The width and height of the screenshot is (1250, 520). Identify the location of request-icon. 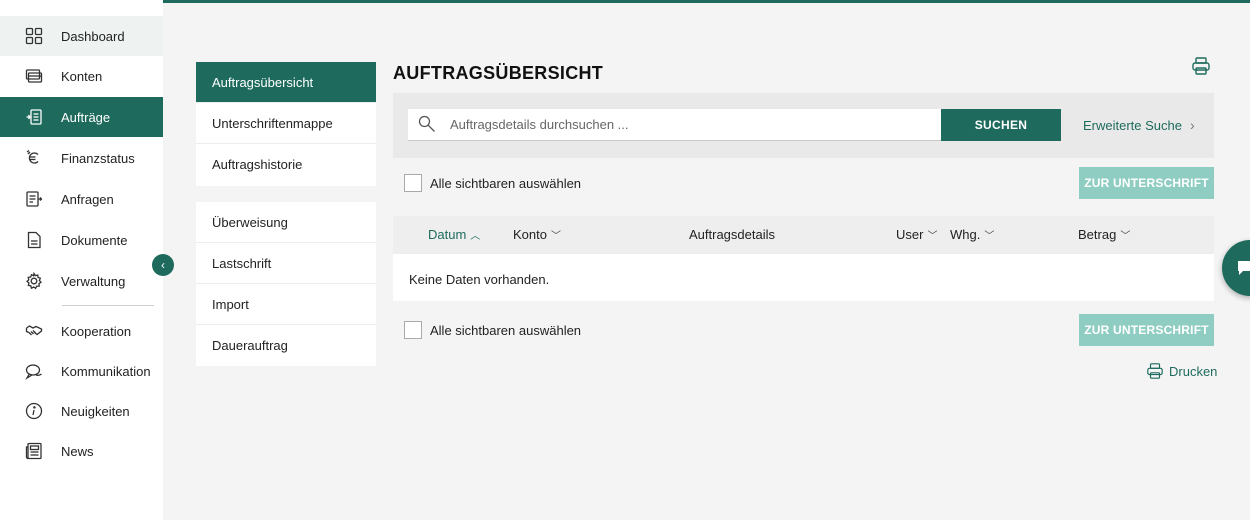
(34, 199).